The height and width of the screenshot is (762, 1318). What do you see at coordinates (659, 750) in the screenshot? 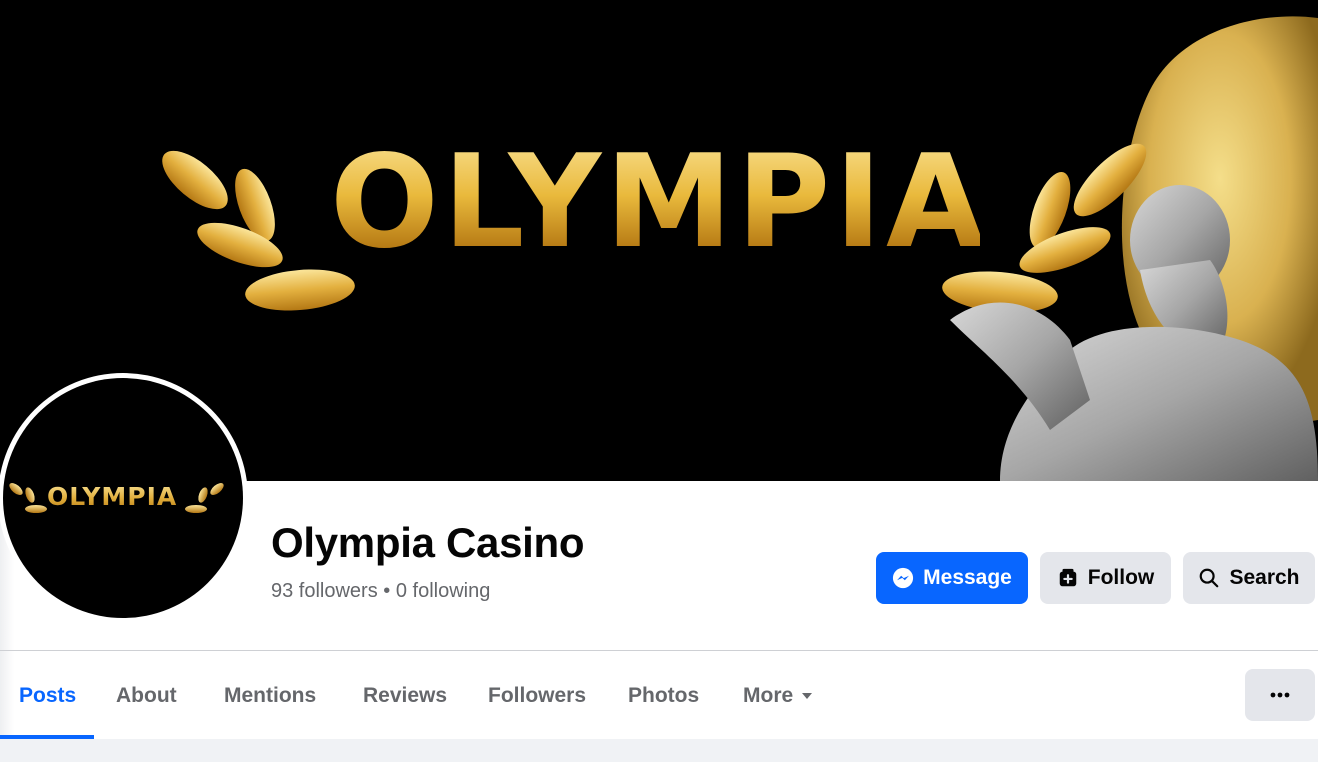
I see `content-background` at bounding box center [659, 750].